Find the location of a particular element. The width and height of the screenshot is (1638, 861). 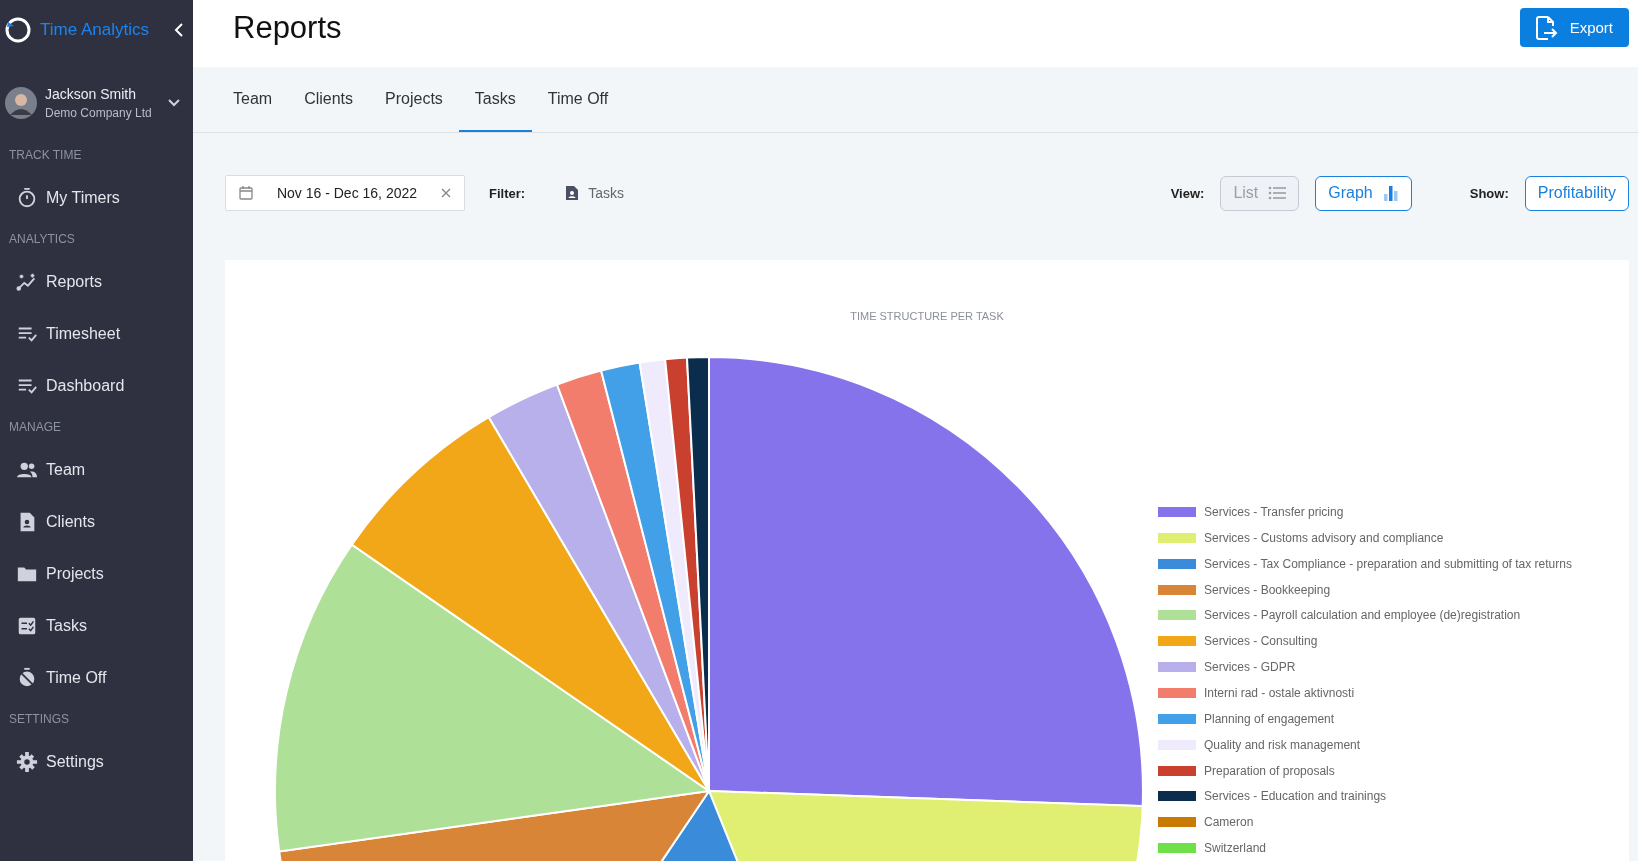

legend-label: Switzerland is located at coordinates (1235, 848).